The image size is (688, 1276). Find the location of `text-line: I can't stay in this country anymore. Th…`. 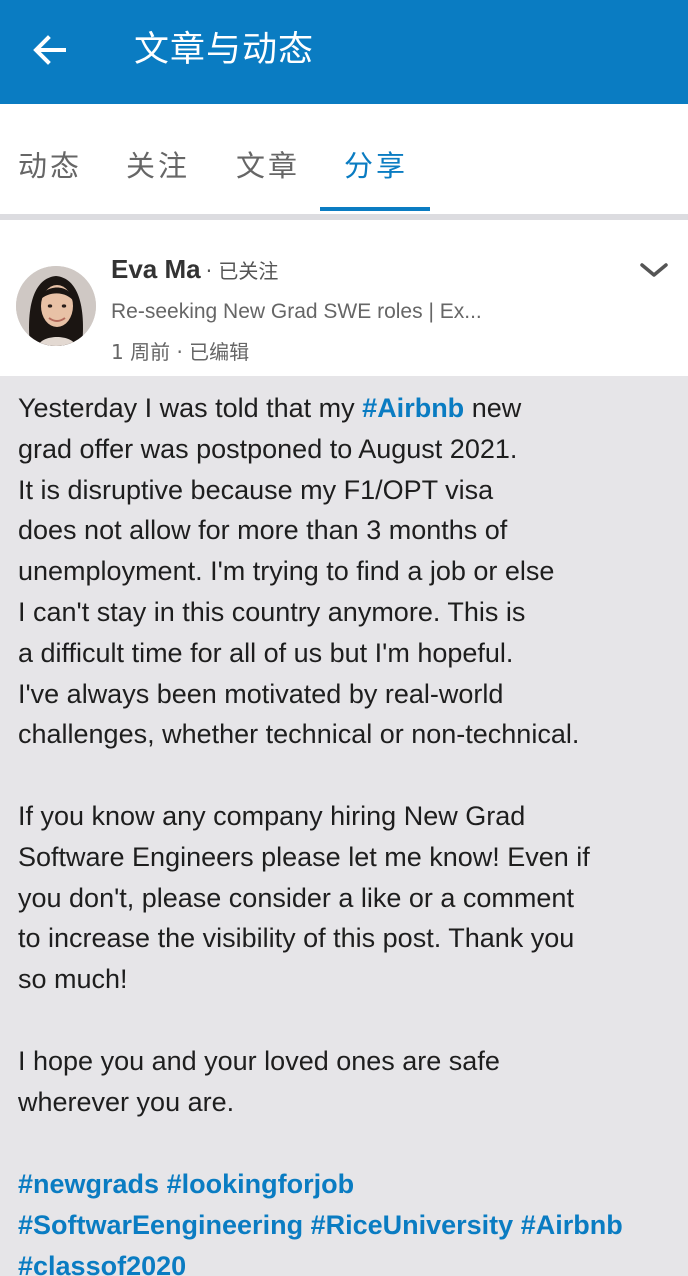

text-line: I can't stay in this country anymore. Th… is located at coordinates (272, 611).